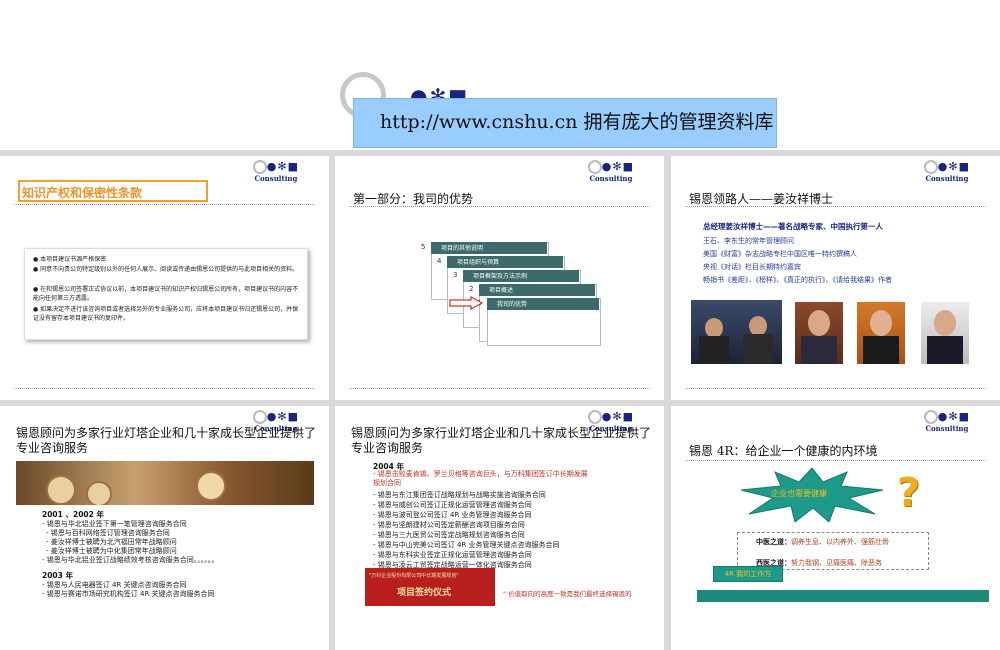 This screenshot has height=650, width=1000. What do you see at coordinates (462, 248) in the screenshot?
I see `step-label: 项目的其他说明` at bounding box center [462, 248].